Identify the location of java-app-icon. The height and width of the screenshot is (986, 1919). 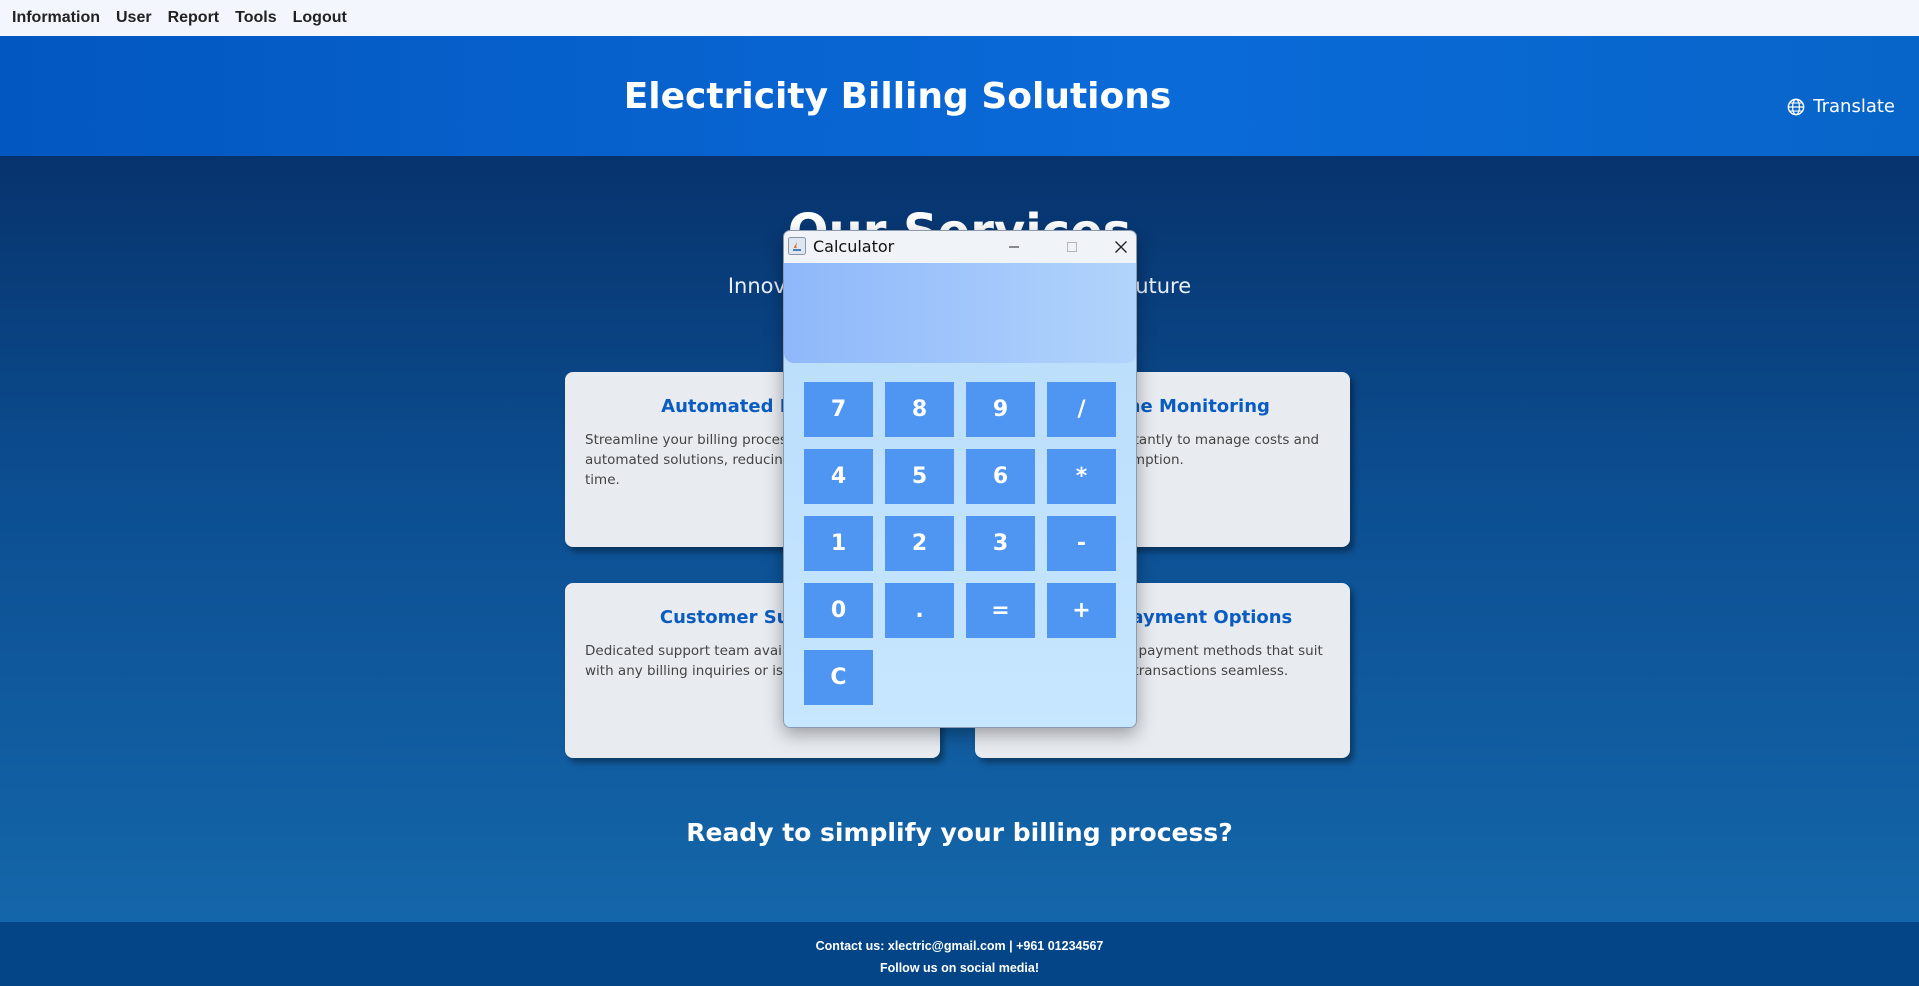
(797, 246).